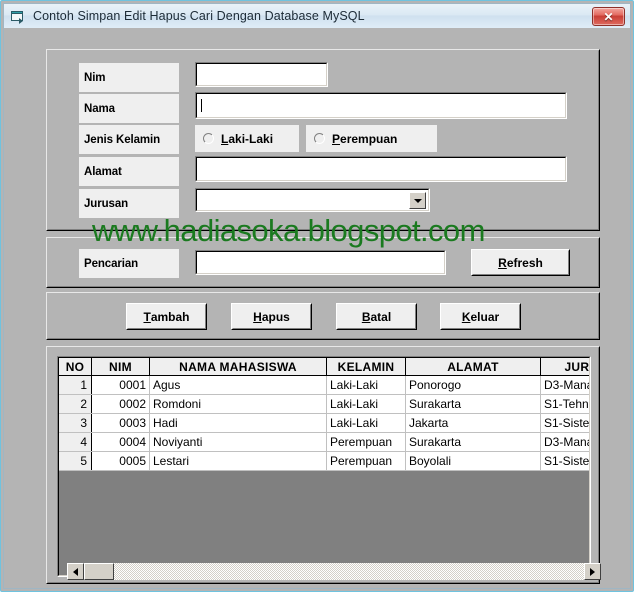 The height and width of the screenshot is (592, 634). What do you see at coordinates (473, 461) in the screenshot?
I see `cell-alamat: Boyolali` at bounding box center [473, 461].